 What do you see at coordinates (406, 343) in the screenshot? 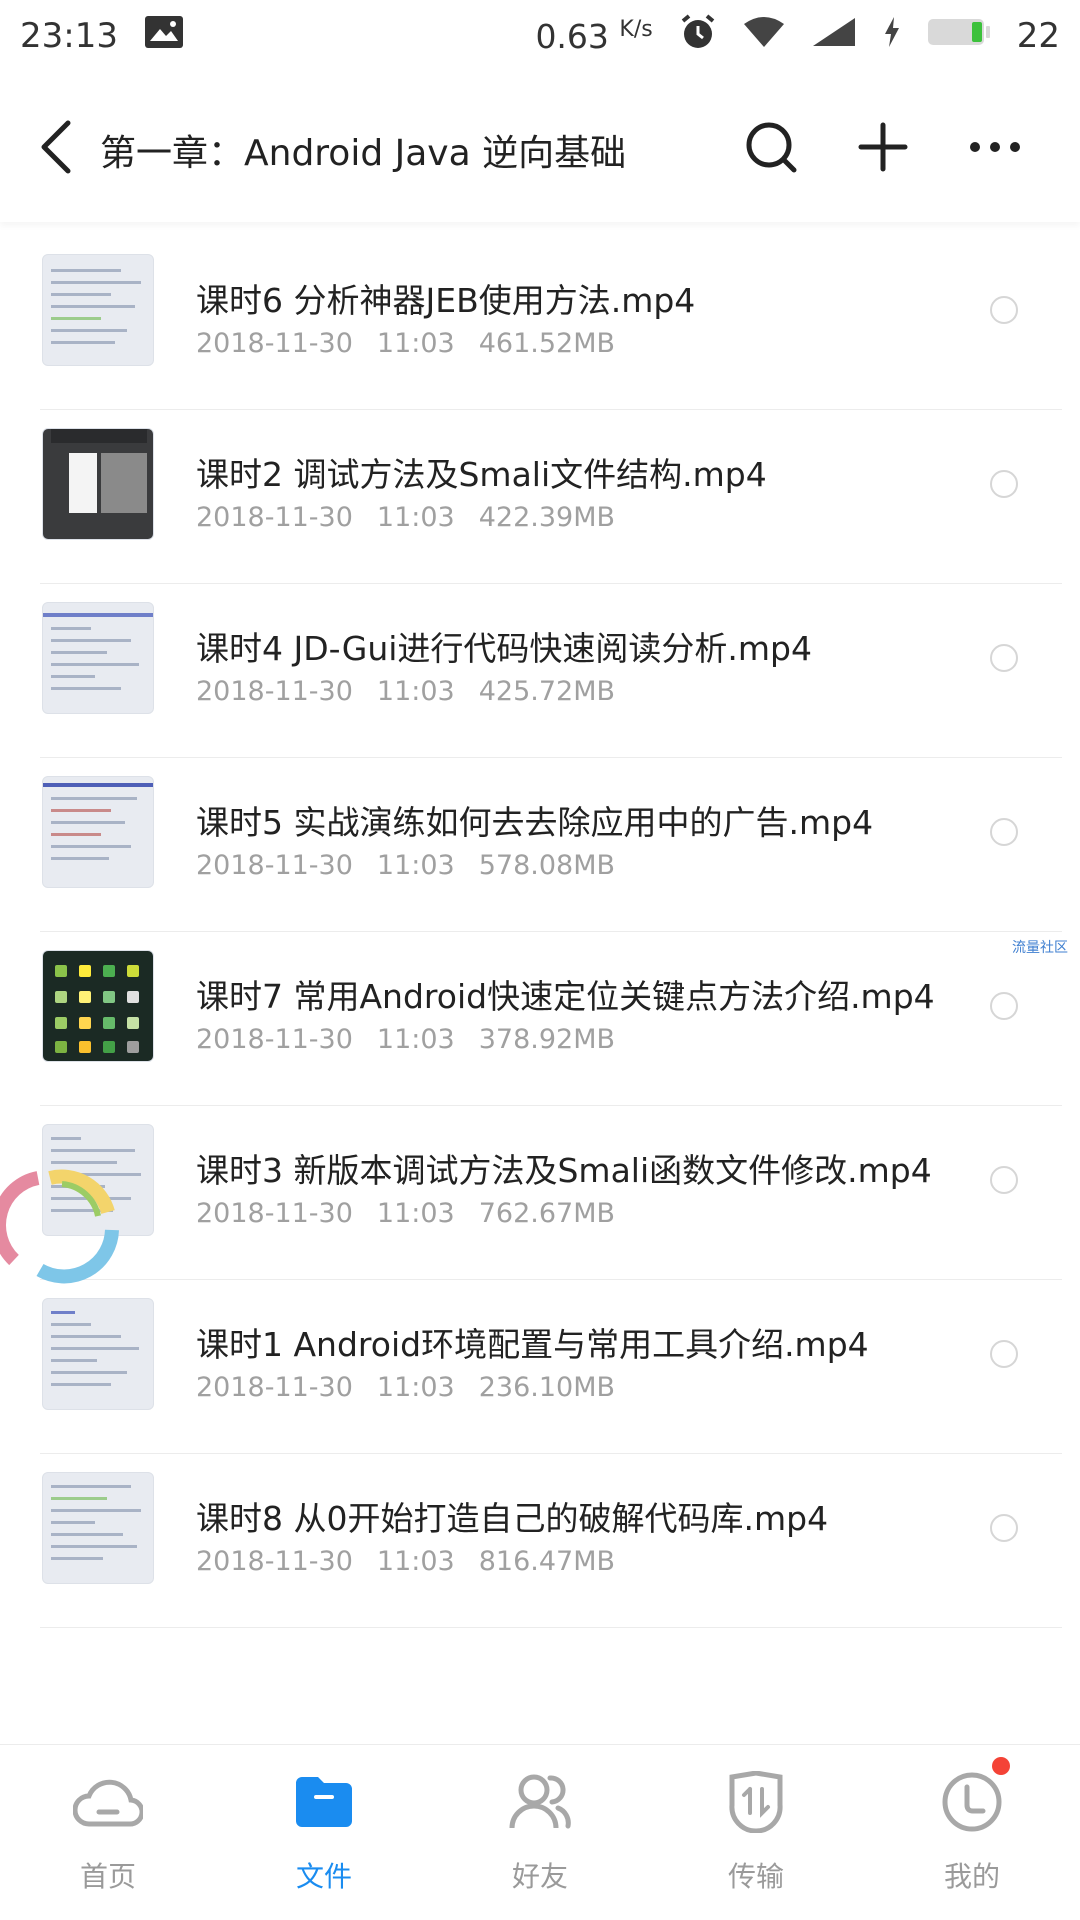
I see `file-meta: 2018-11-30 11:03 461.52MB` at bounding box center [406, 343].